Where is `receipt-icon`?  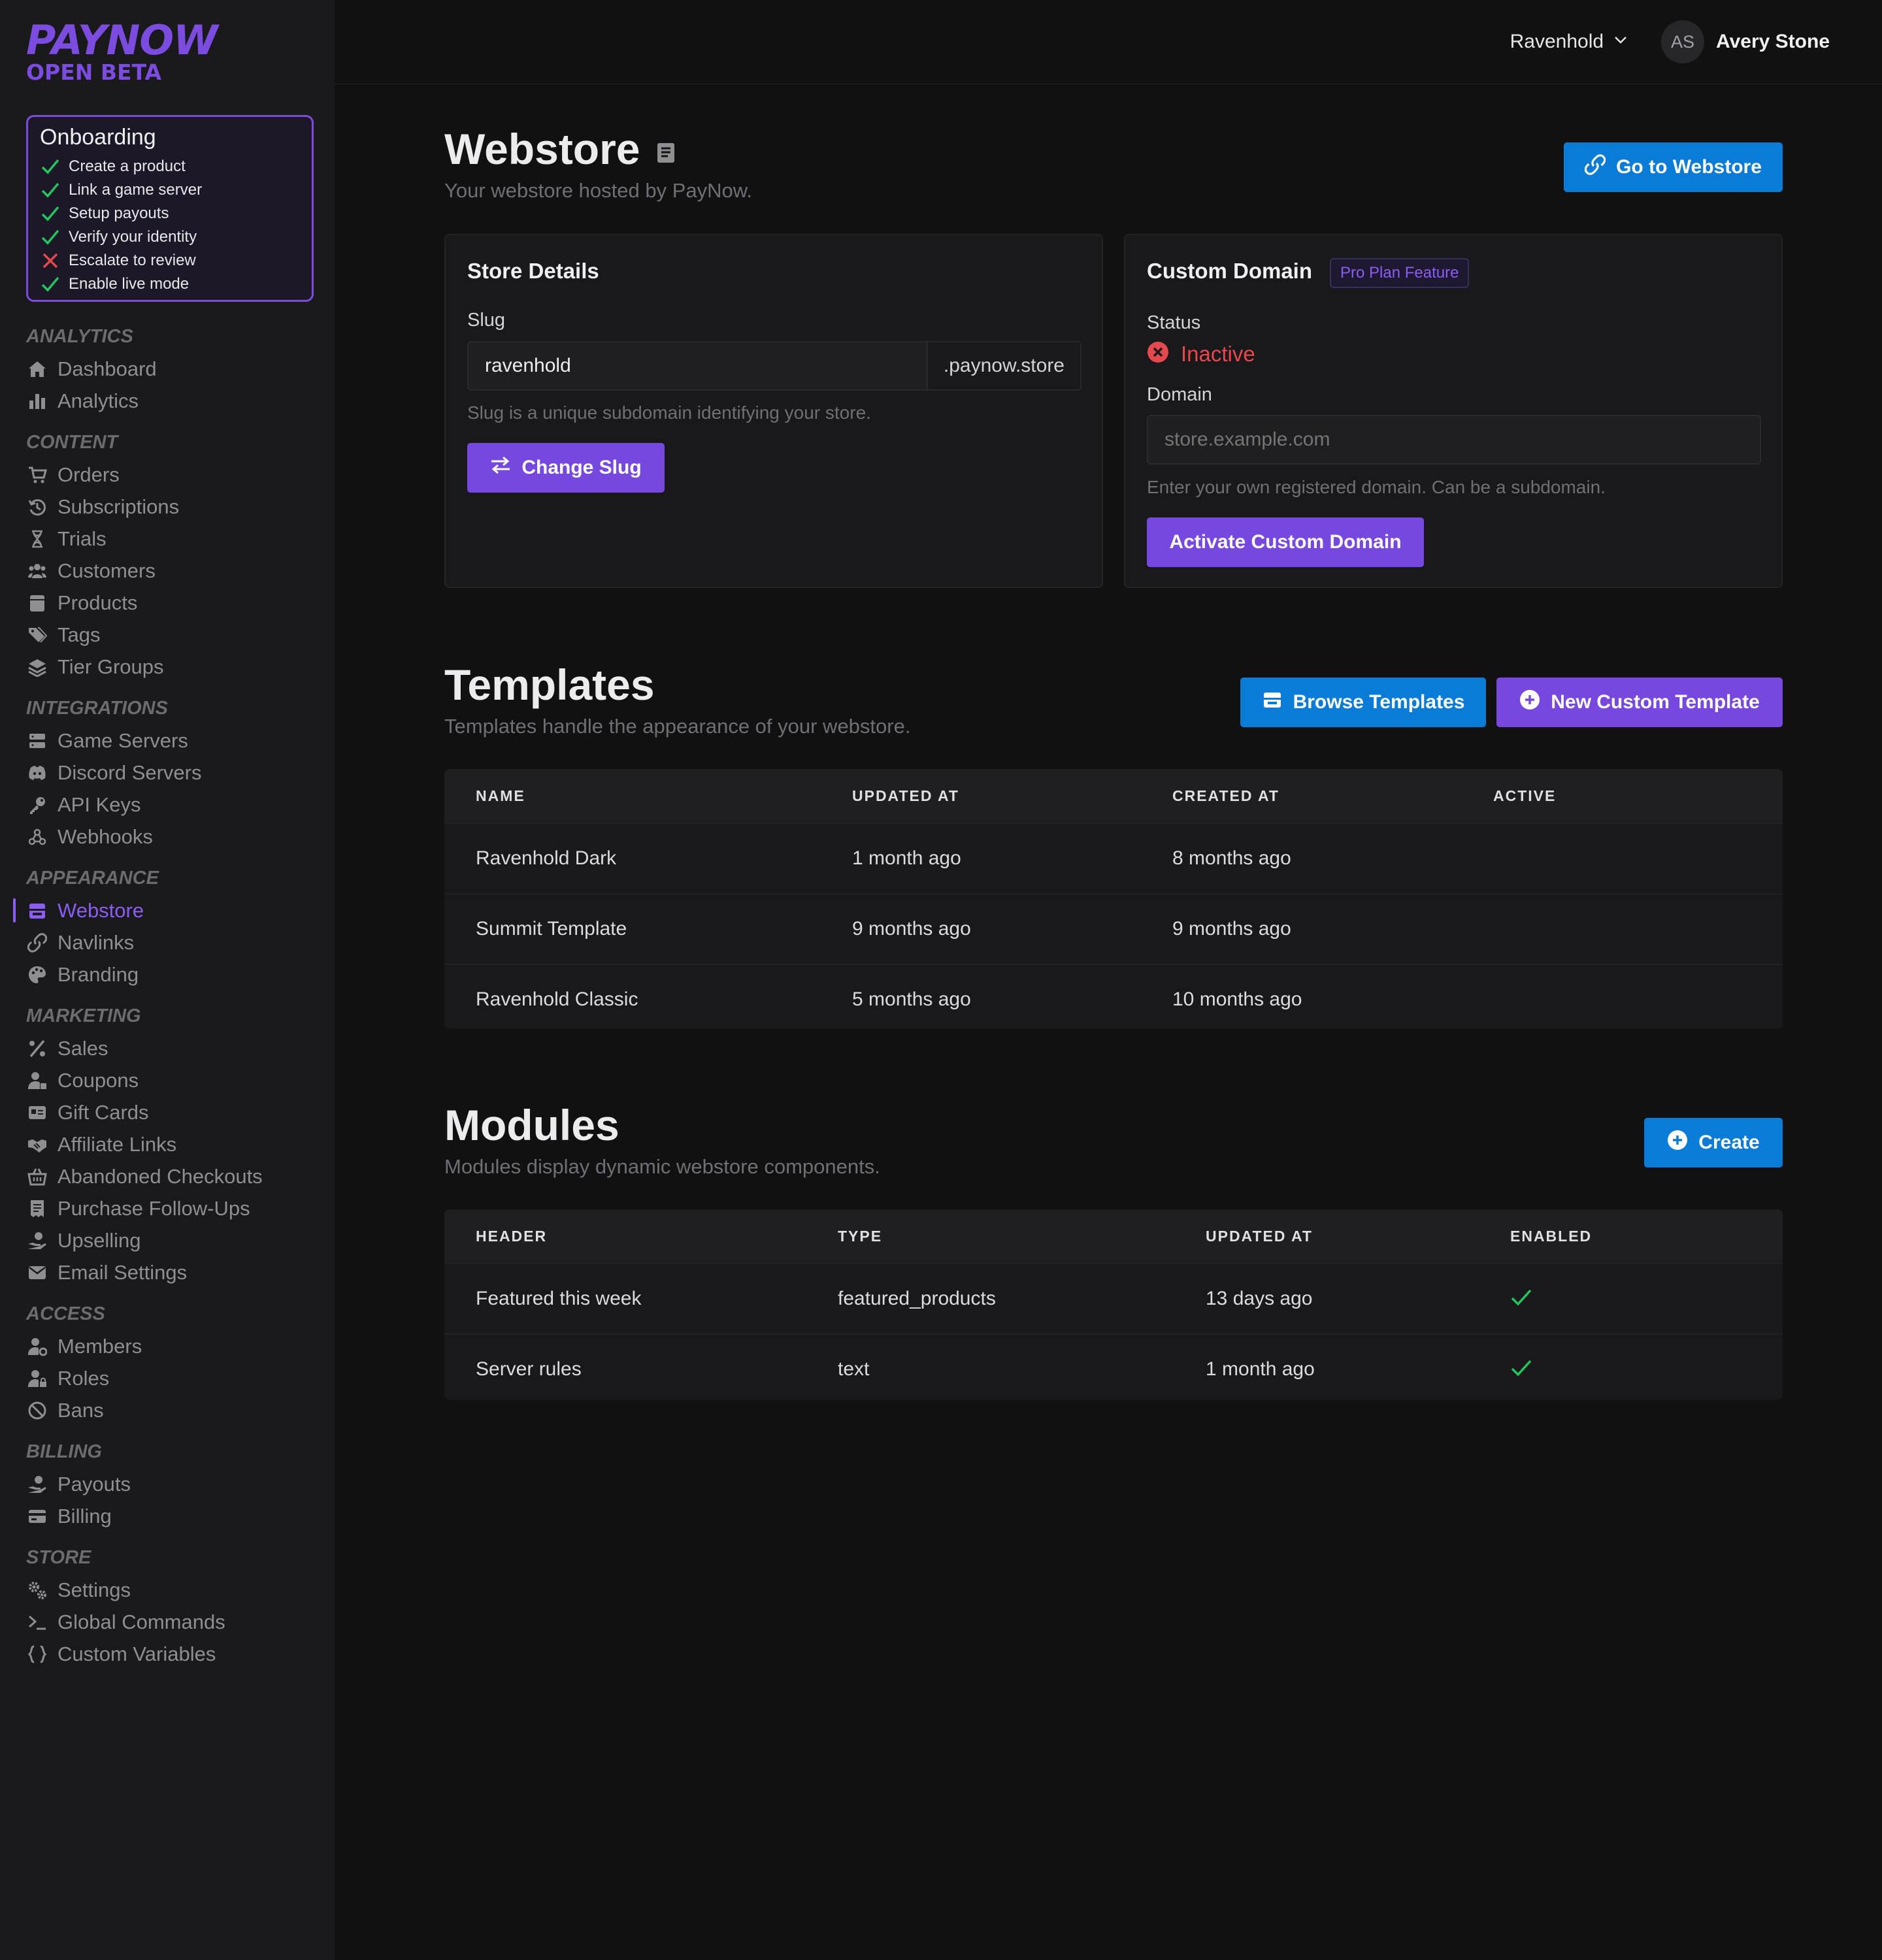
receipt-icon is located at coordinates (37, 1209).